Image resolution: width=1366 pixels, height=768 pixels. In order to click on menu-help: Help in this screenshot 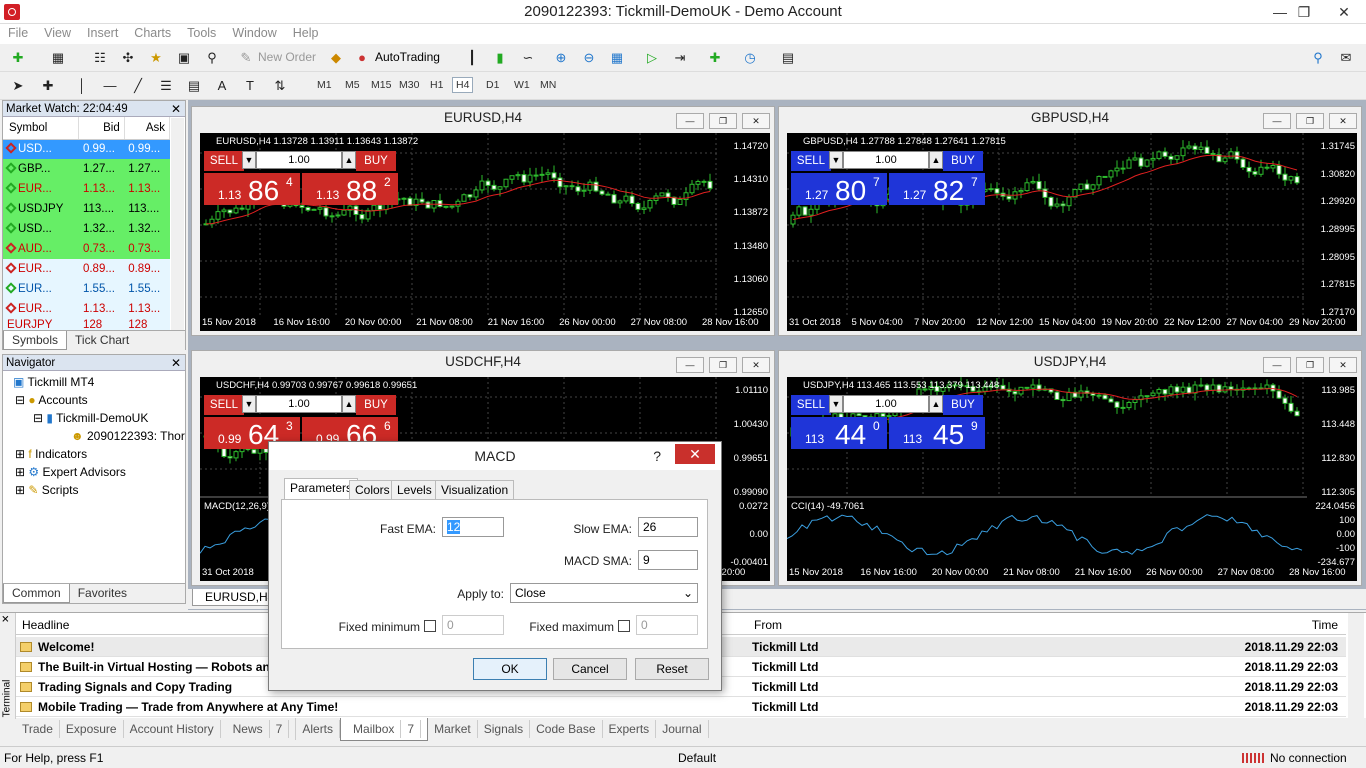, I will do `click(306, 33)`.